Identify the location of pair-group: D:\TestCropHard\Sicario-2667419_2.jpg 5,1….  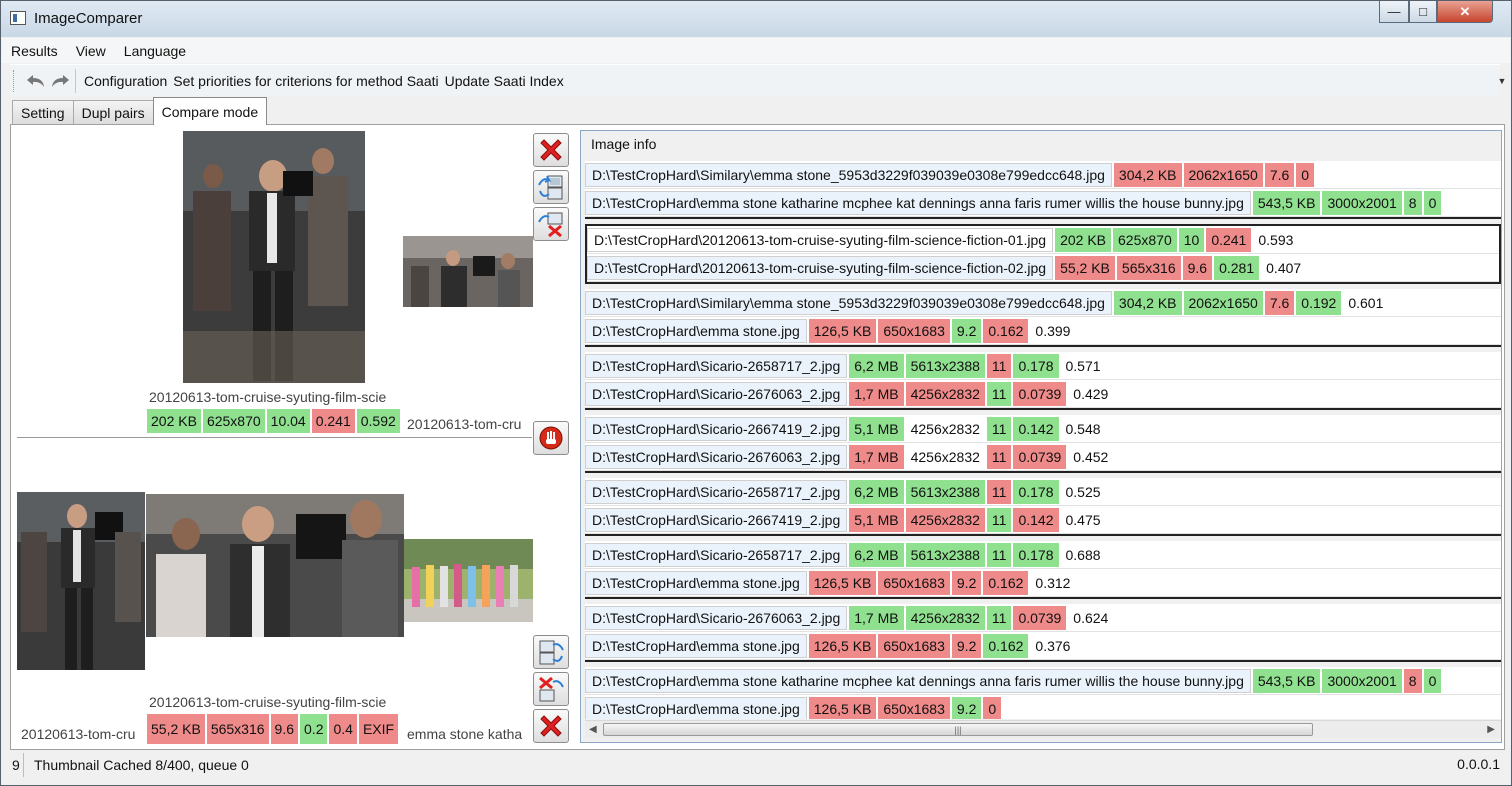
(1043, 444).